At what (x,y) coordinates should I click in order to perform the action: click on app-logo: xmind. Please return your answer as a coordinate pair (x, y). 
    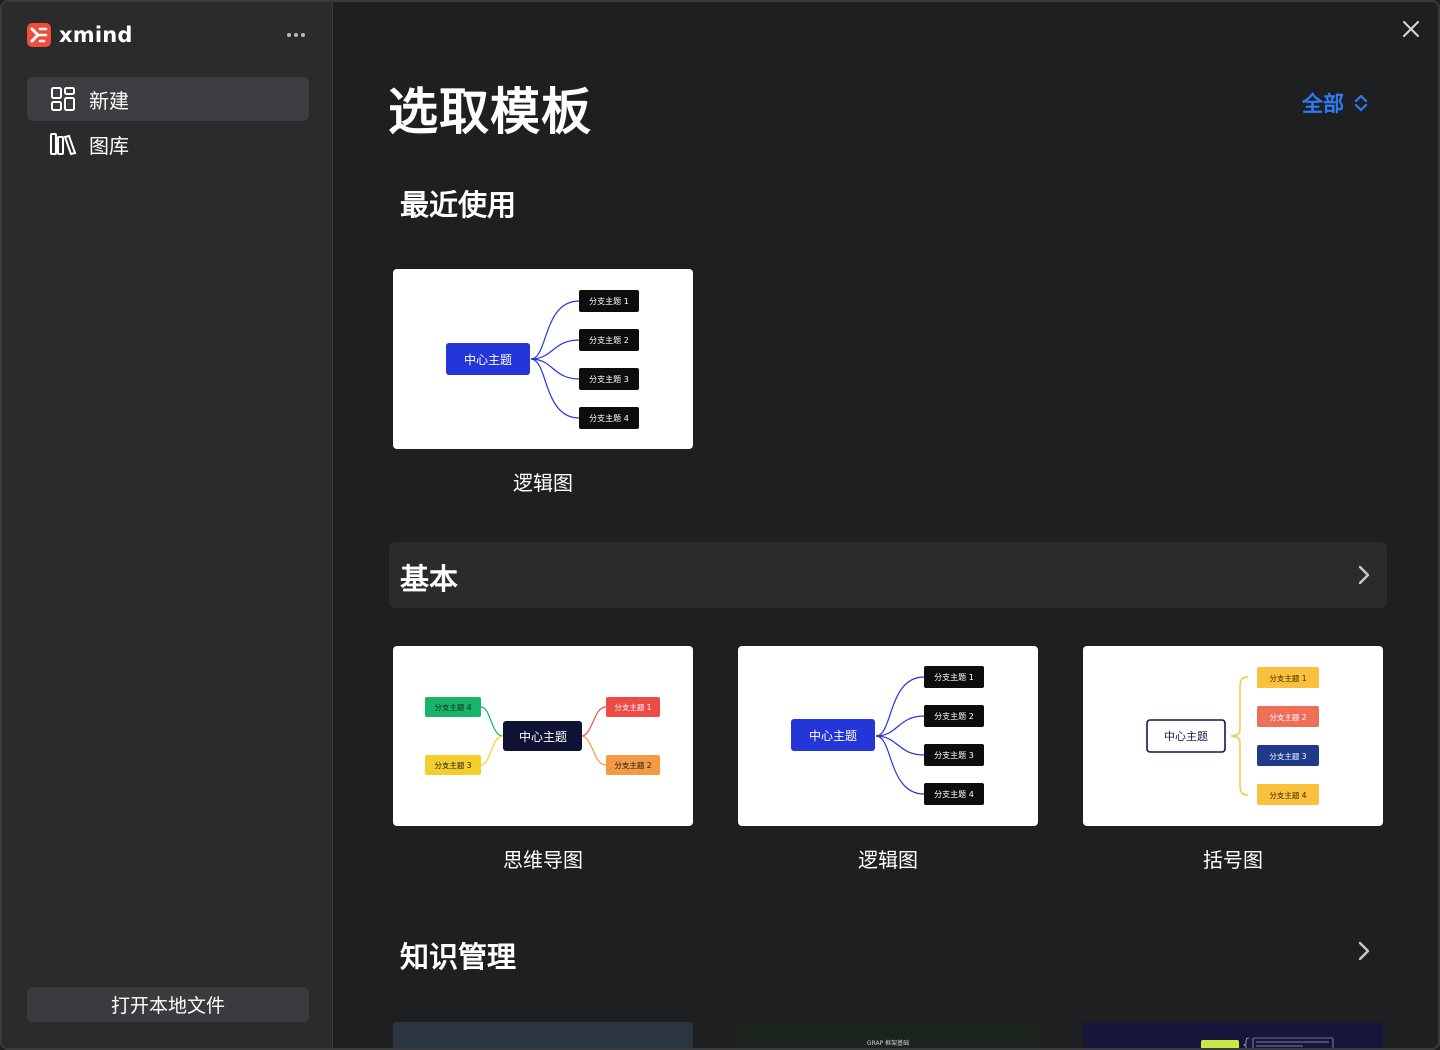
    Looking at the image, I should click on (168, 35).